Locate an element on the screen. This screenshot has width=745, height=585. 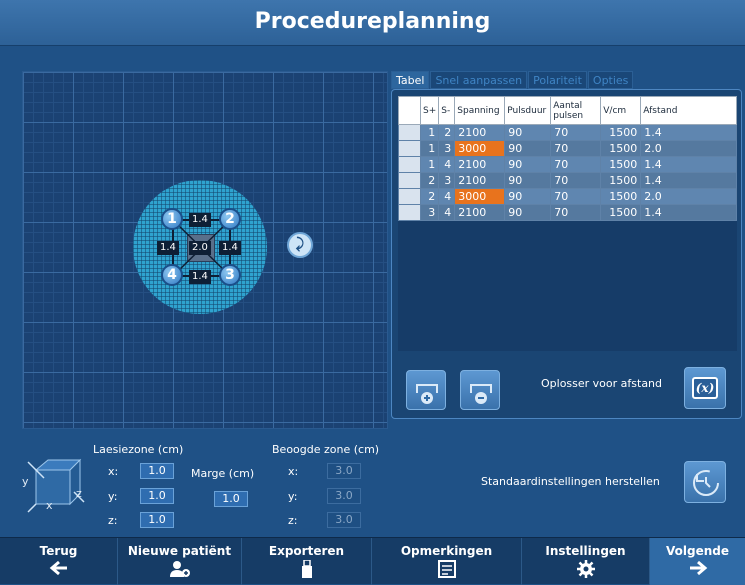
reset-defaults-button is located at coordinates (705, 482).